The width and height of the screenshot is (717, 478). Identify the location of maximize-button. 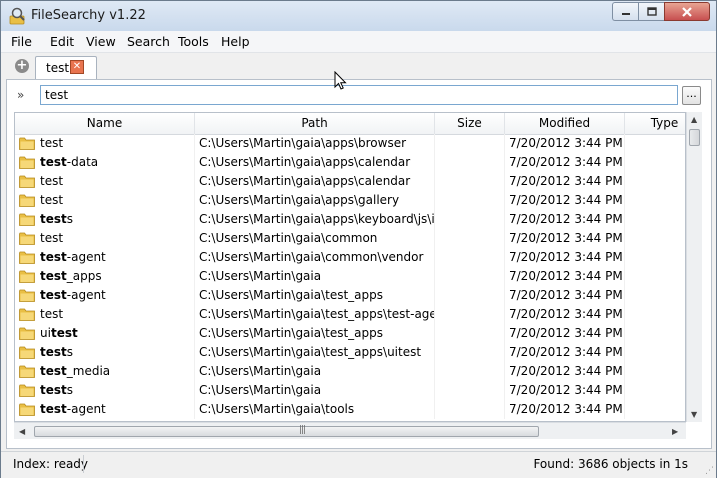
(651, 11).